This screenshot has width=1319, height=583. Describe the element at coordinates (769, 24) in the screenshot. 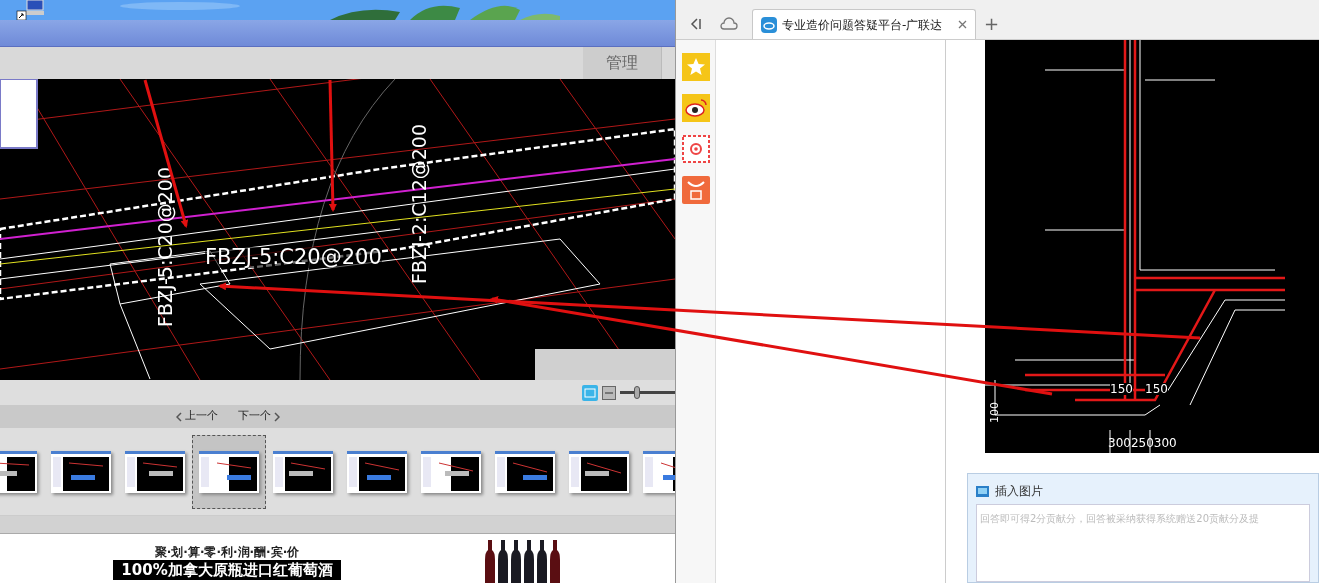

I see `site-icon` at that location.